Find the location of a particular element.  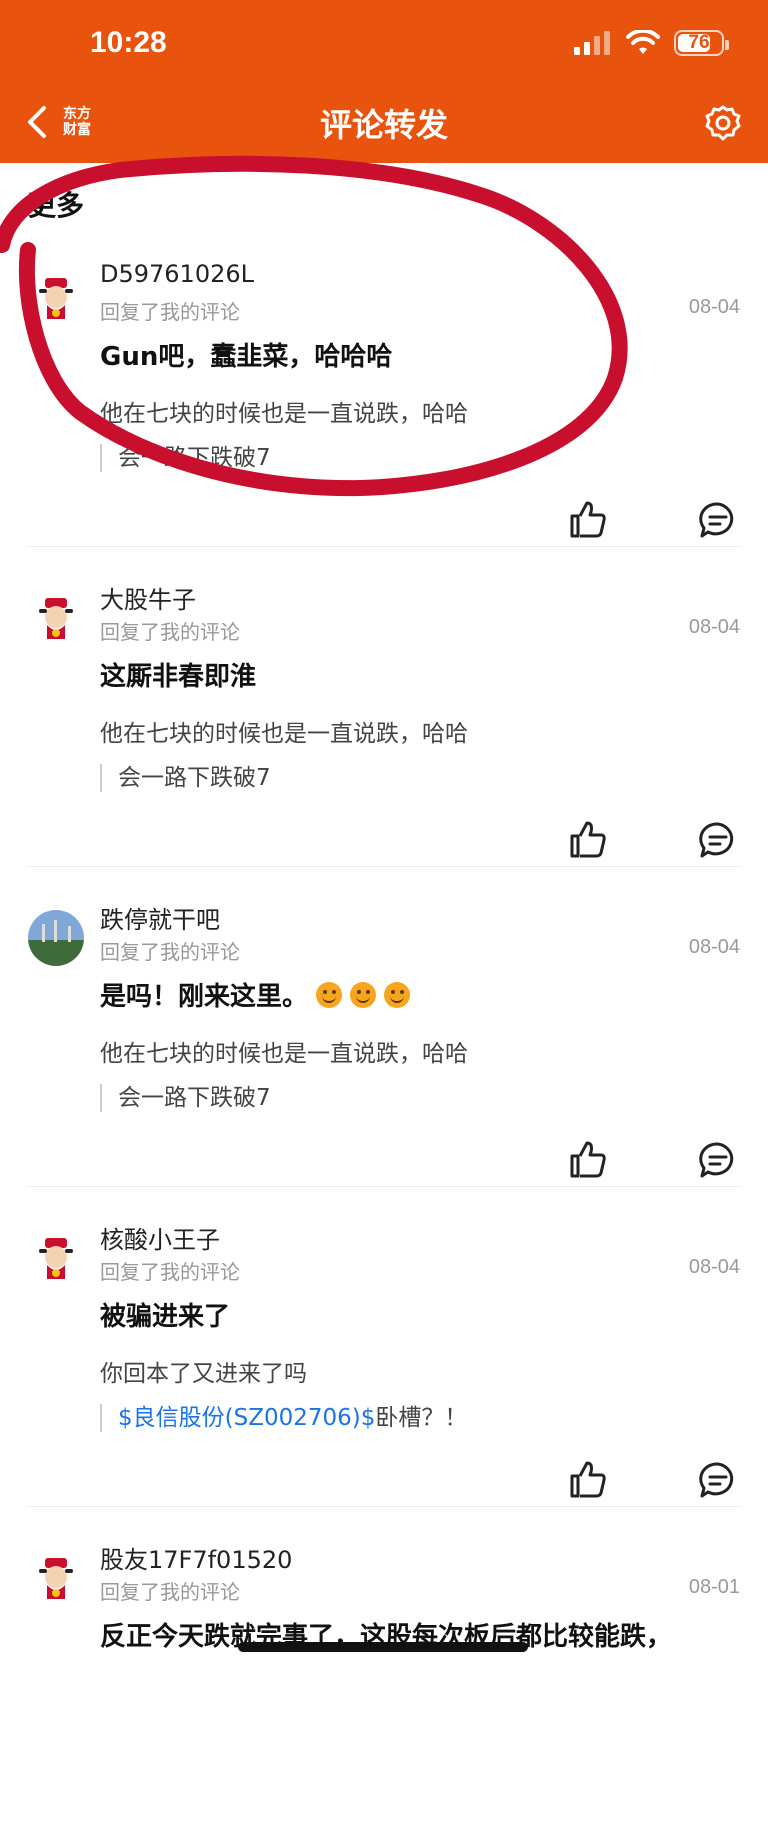

settings-gear-icon is located at coordinates (723, 123).